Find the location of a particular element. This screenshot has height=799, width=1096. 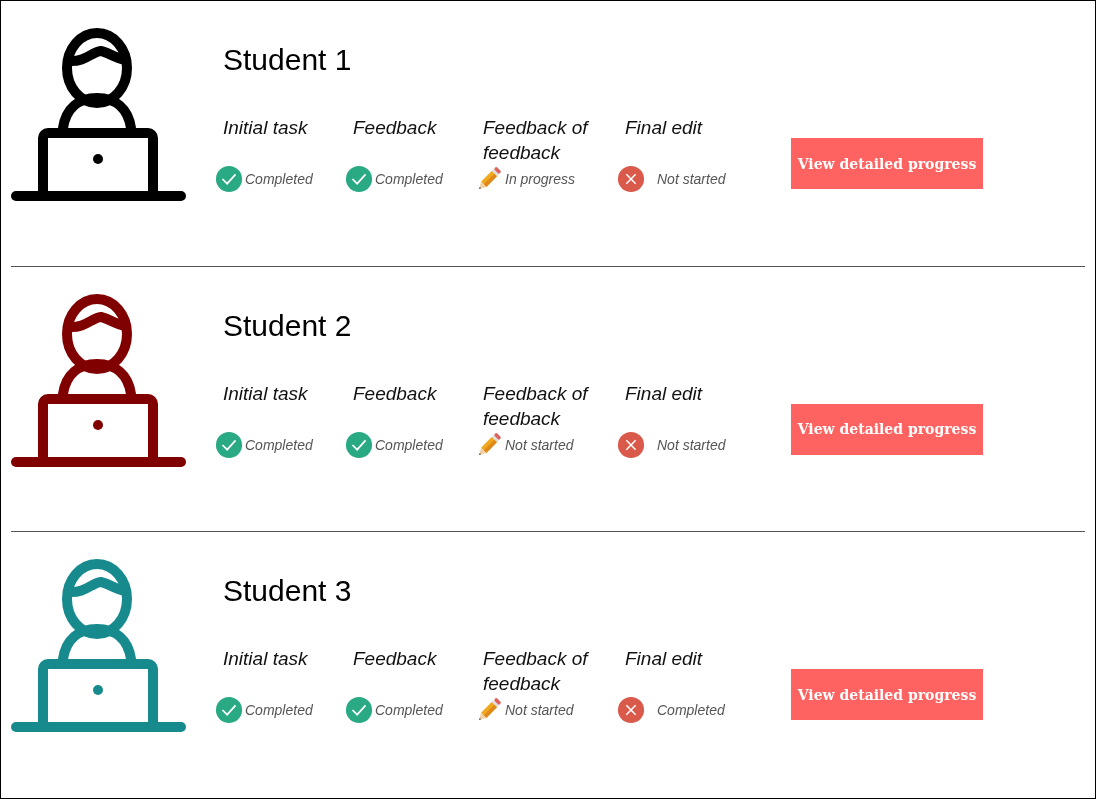

student-name: Student 2 is located at coordinates (288, 326).